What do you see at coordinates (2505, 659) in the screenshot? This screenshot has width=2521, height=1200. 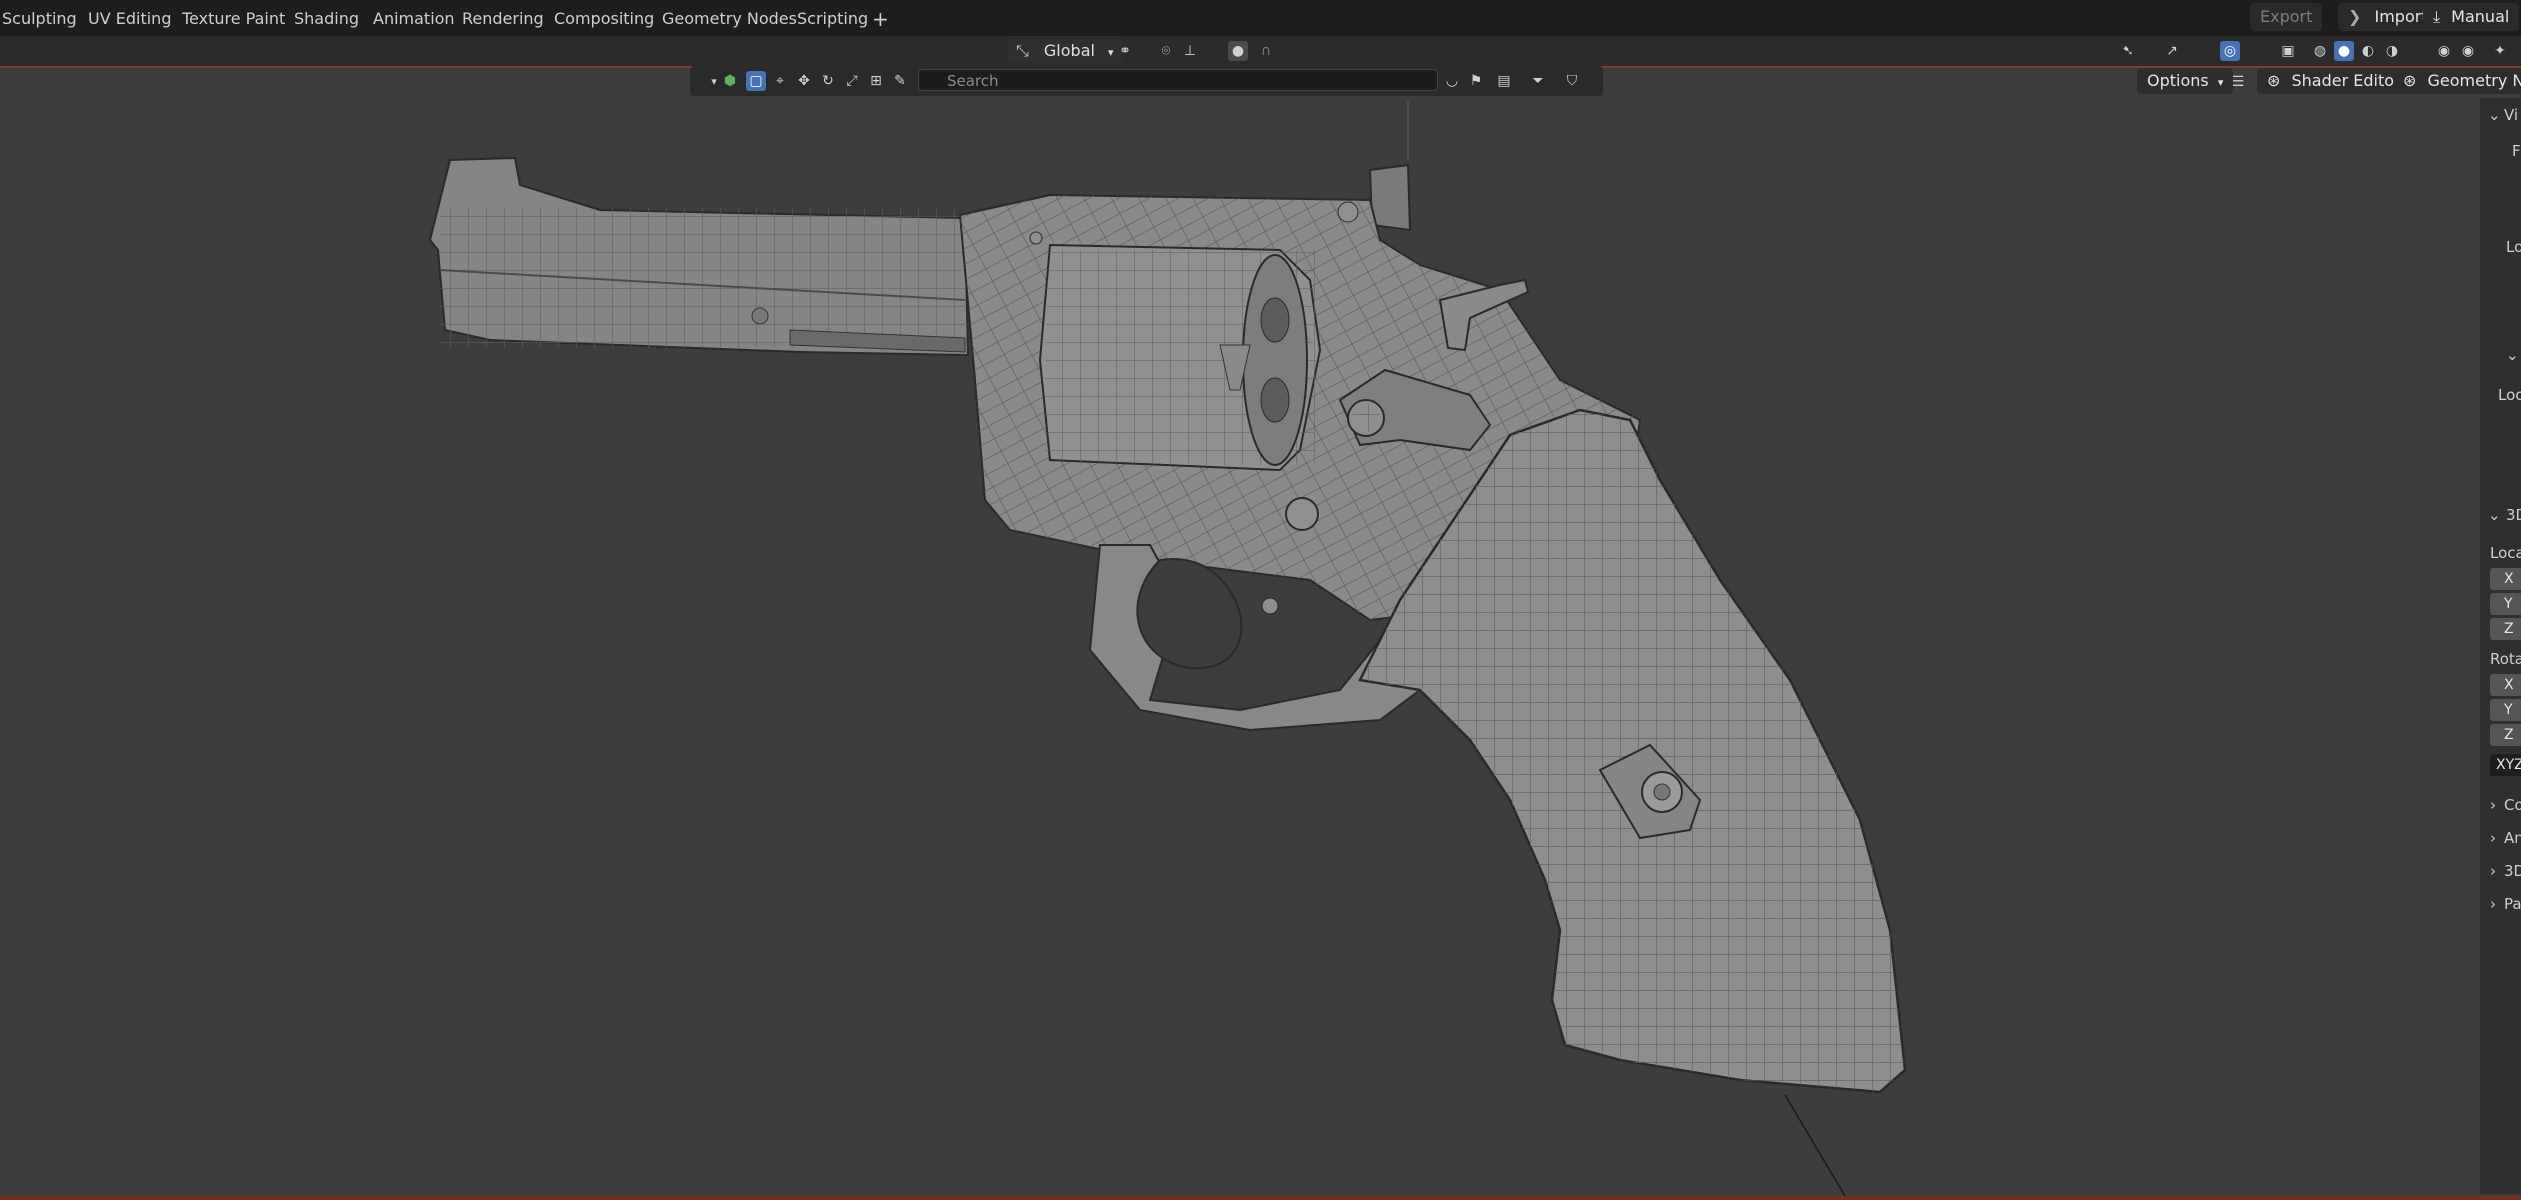 I see `rotation-label: Rota` at bounding box center [2505, 659].